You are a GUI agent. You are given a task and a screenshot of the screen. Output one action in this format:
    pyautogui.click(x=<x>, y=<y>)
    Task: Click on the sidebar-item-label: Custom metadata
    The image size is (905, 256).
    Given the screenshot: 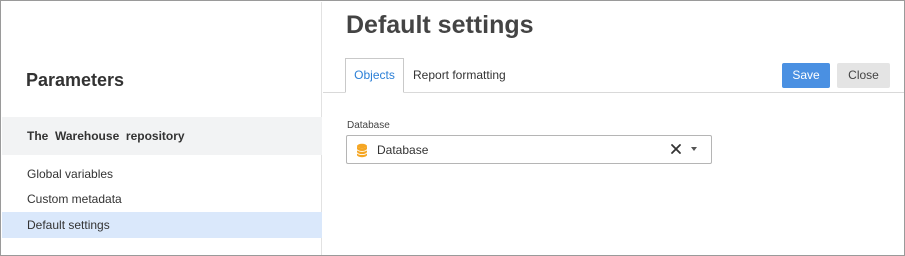 What is the action you would take?
    pyautogui.click(x=74, y=199)
    